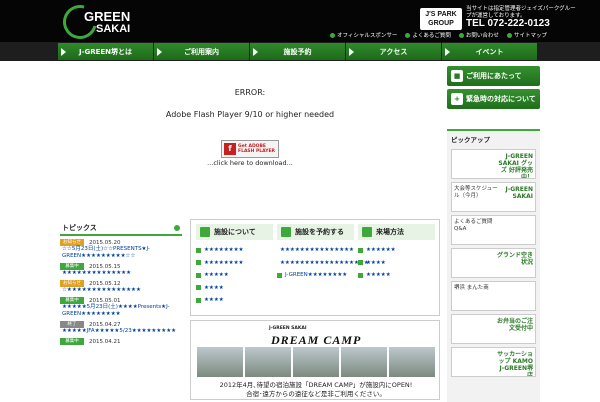  I want to click on header-tel: TEL 072-222-0123, so click(508, 23).